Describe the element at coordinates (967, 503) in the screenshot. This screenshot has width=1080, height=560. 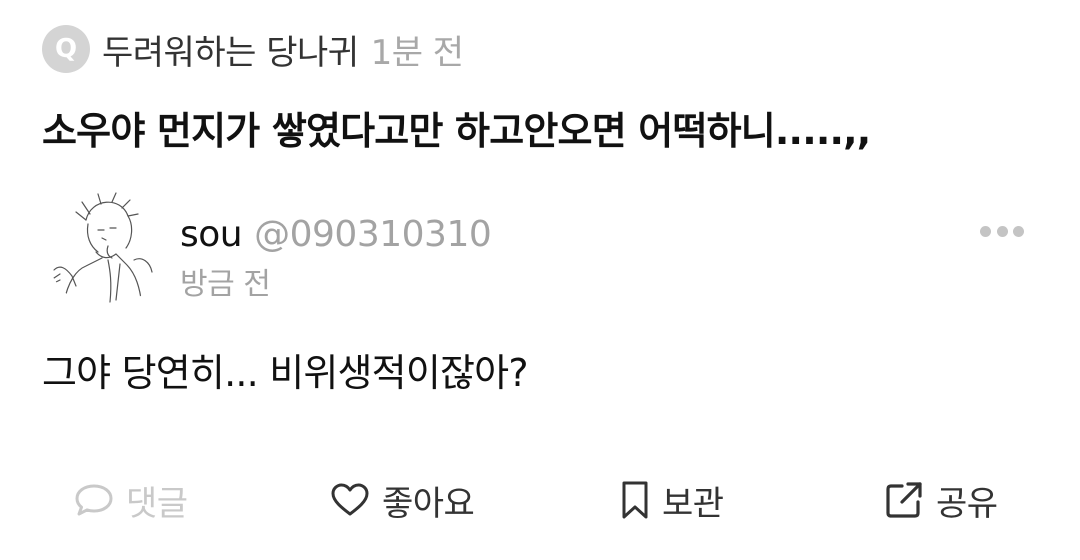
I see `share-label: 공유` at that location.